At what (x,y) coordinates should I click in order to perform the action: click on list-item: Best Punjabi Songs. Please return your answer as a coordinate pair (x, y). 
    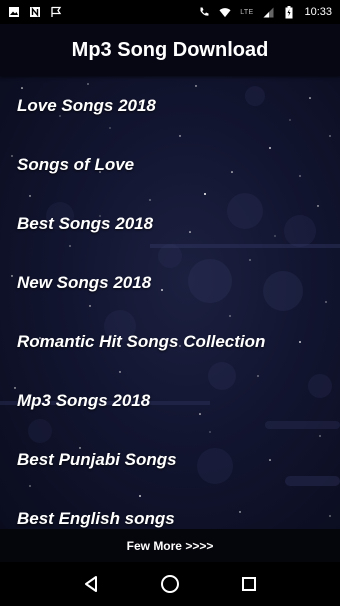
    Looking at the image, I should click on (170, 459).